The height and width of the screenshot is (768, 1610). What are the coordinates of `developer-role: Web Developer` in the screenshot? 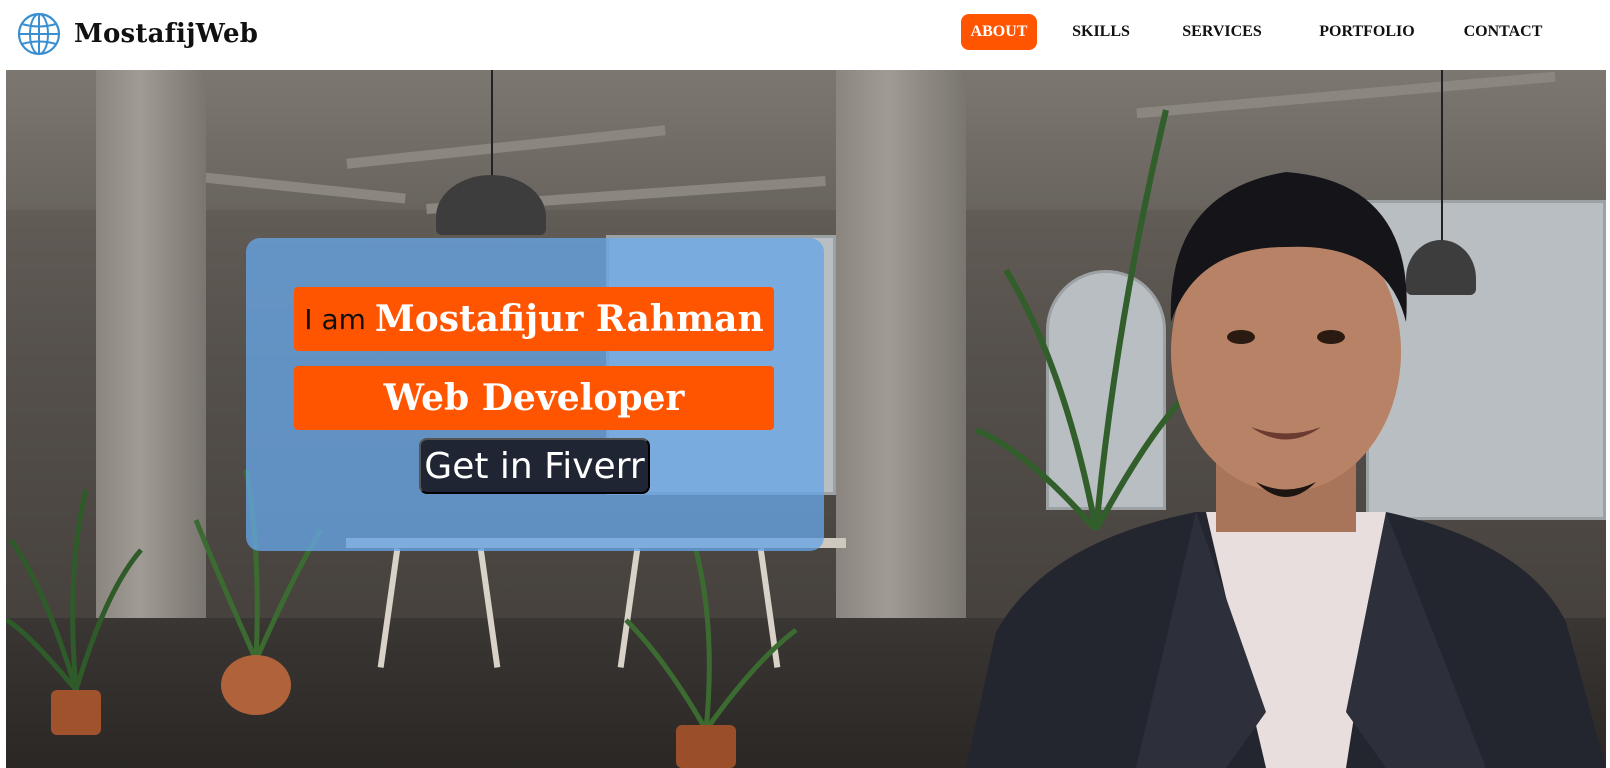 It's located at (534, 398).